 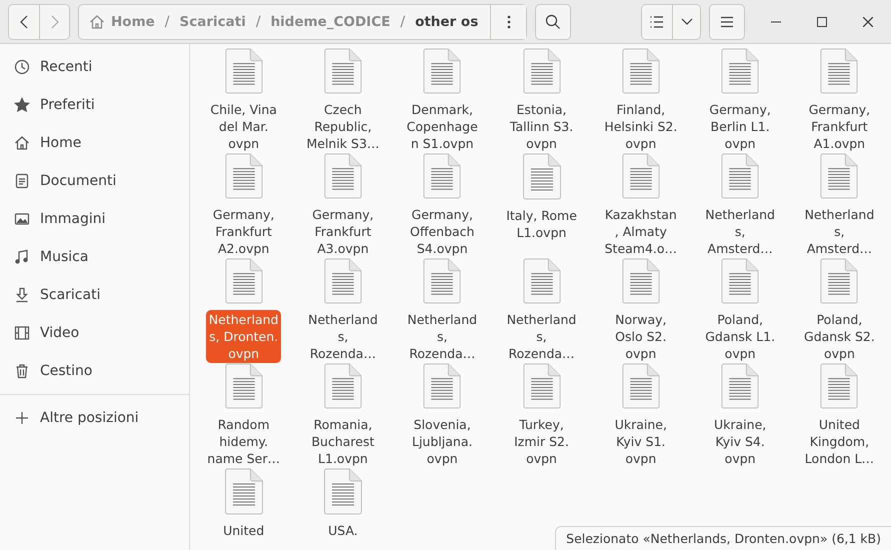 I want to click on minimize-icon, so click(x=776, y=21).